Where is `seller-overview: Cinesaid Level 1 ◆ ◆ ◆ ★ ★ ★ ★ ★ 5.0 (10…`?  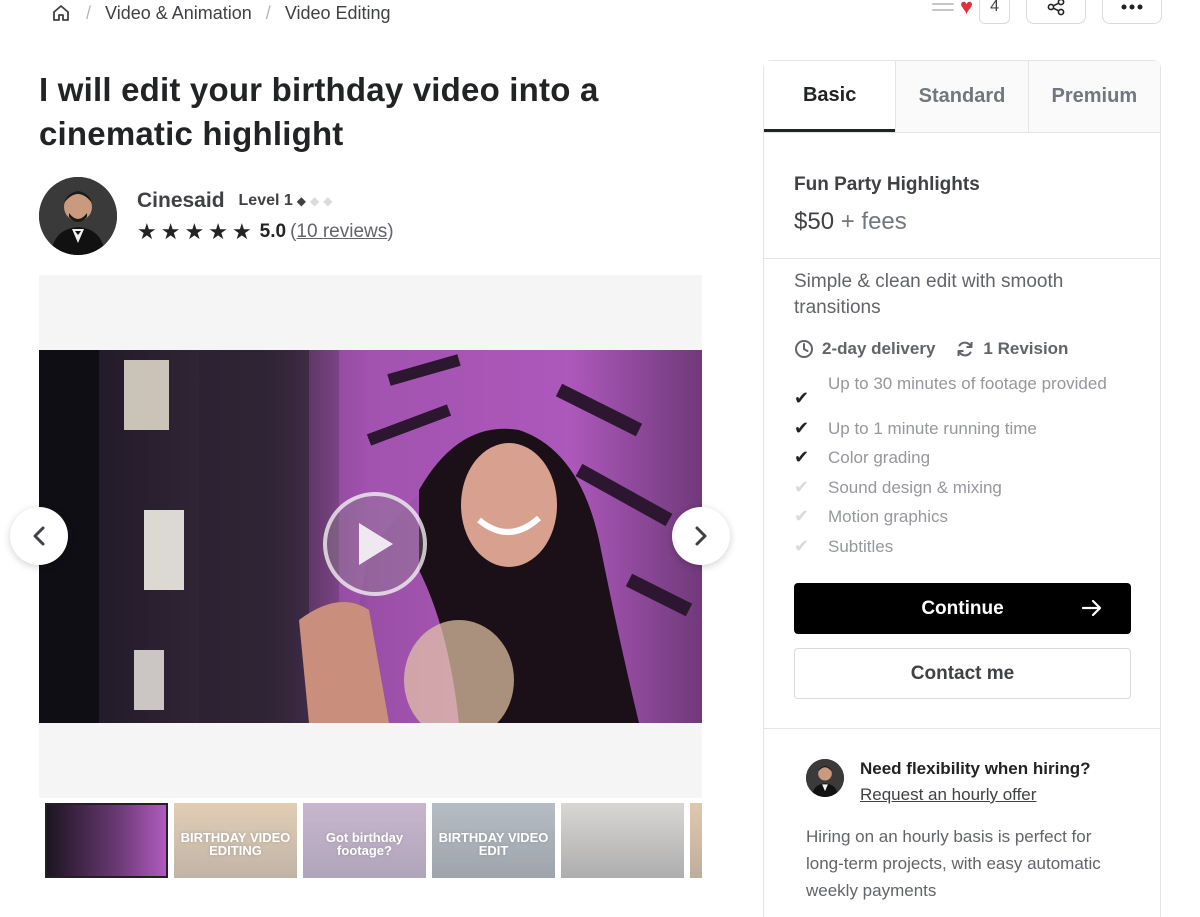 seller-overview: Cinesaid Level 1 ◆ ◆ ◆ ★ ★ ★ ★ ★ 5.0 (10… is located at coordinates (216, 216).